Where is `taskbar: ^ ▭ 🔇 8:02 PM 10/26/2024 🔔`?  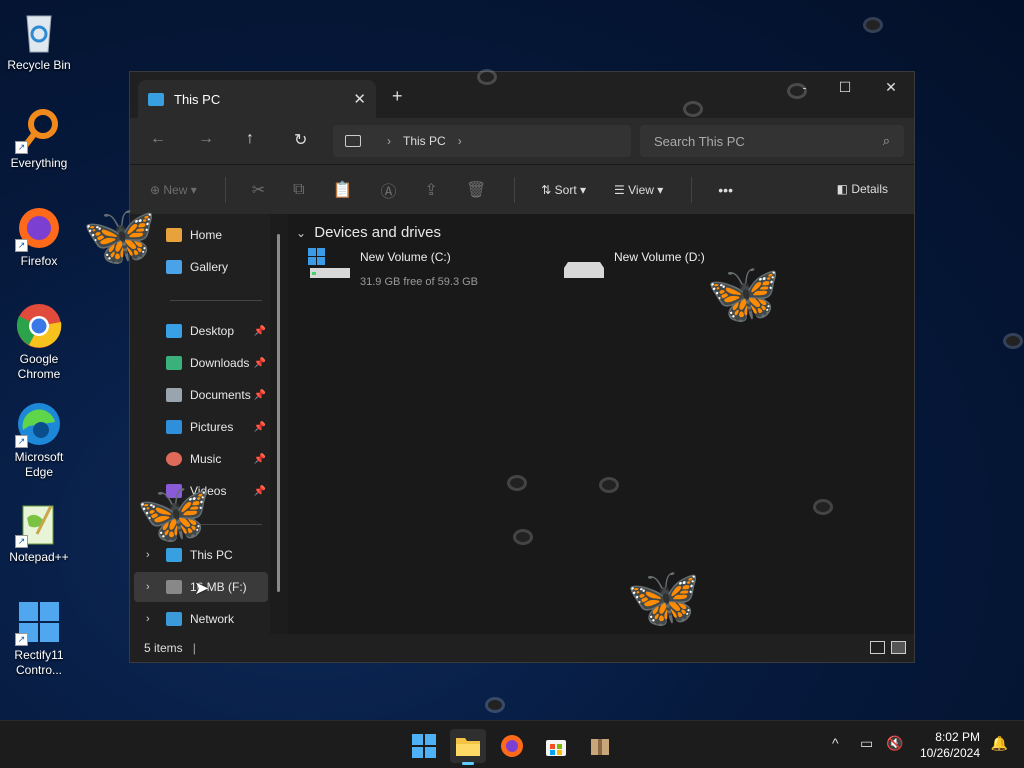 taskbar: ^ ▭ 🔇 8:02 PM 10/26/2024 🔔 is located at coordinates (512, 744).